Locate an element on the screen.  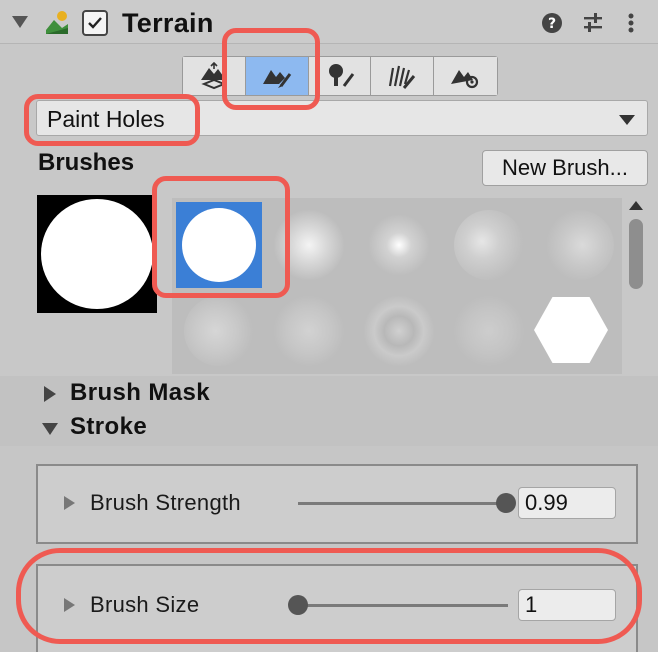
terrain-tool-toolbar is located at coordinates (340, 76).